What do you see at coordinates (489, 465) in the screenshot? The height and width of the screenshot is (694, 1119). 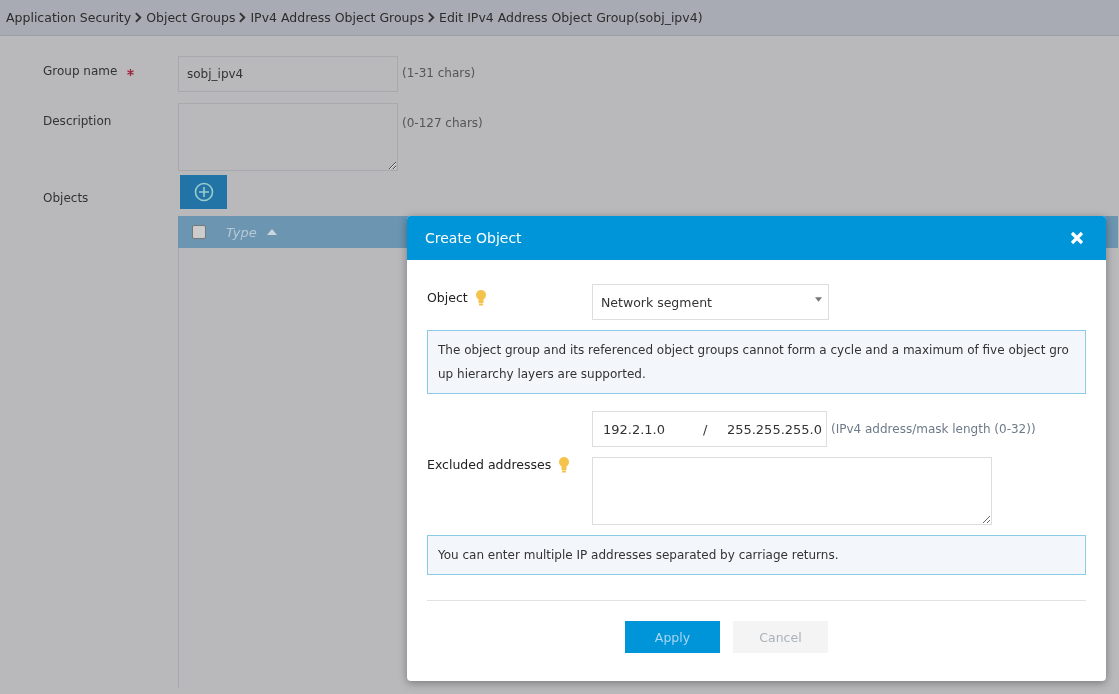 I see `field-label: Excluded addresses` at bounding box center [489, 465].